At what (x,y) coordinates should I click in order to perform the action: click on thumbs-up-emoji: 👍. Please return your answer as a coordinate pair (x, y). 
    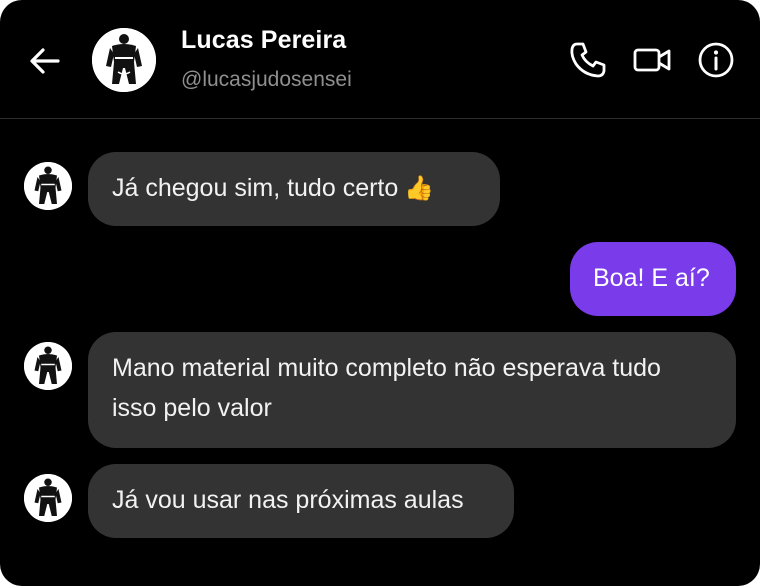
    Looking at the image, I should click on (419, 188).